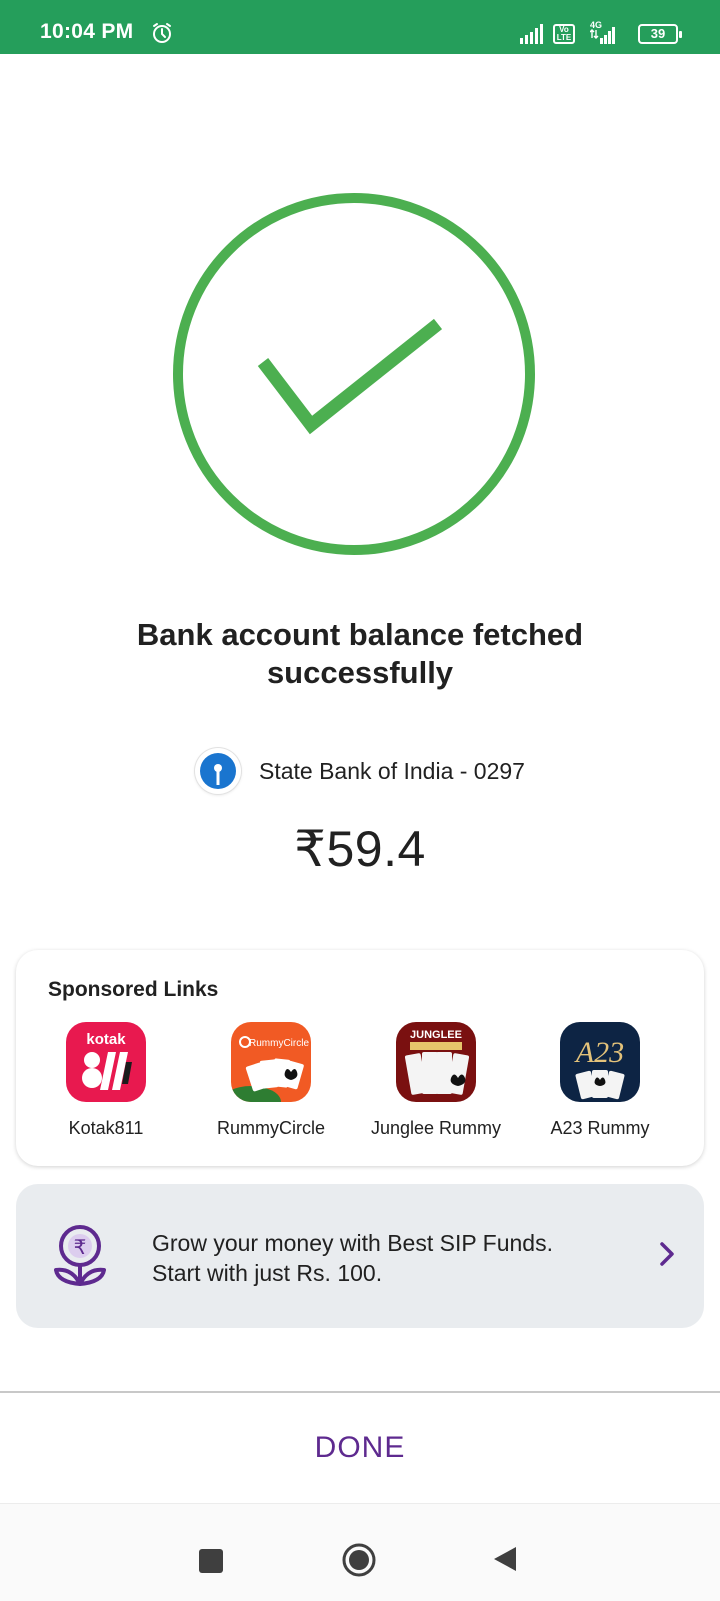 The width and height of the screenshot is (720, 1601). I want to click on sponsored-app-rummycircle: RummyCircle RummyCircle, so click(271, 1087).